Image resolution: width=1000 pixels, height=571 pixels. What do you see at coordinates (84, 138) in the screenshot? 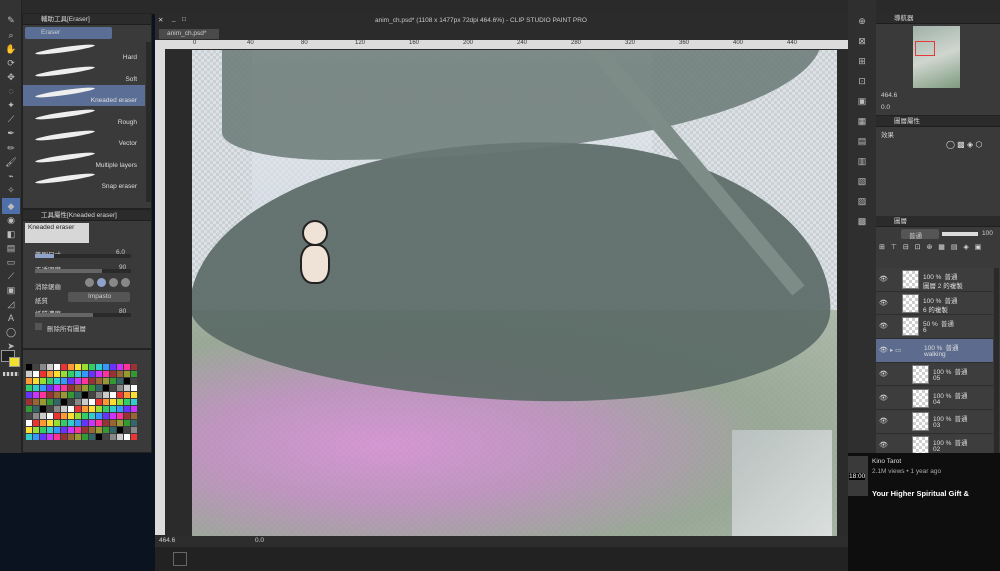
I see `subtool-item: Vector` at bounding box center [84, 138].